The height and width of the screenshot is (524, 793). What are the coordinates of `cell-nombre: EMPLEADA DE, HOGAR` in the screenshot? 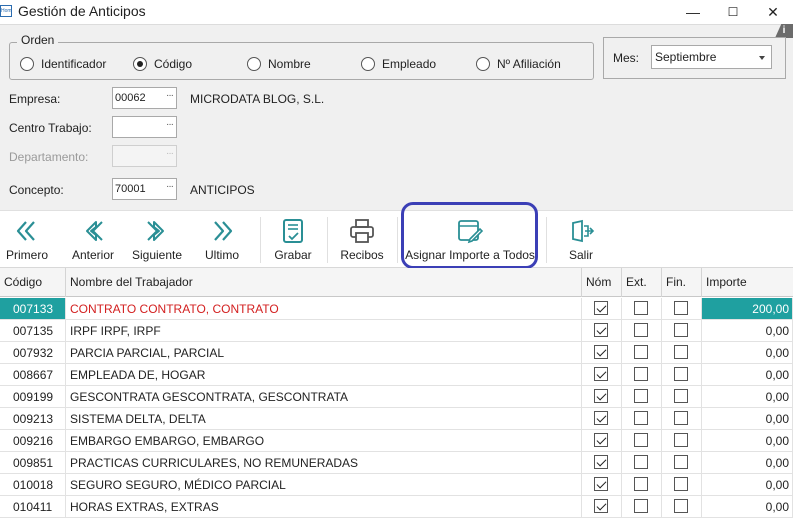 It's located at (324, 374).